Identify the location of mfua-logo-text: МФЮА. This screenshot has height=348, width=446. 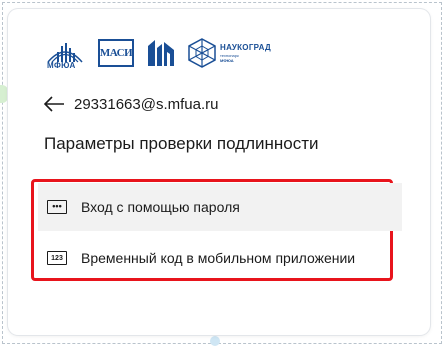
(61, 65).